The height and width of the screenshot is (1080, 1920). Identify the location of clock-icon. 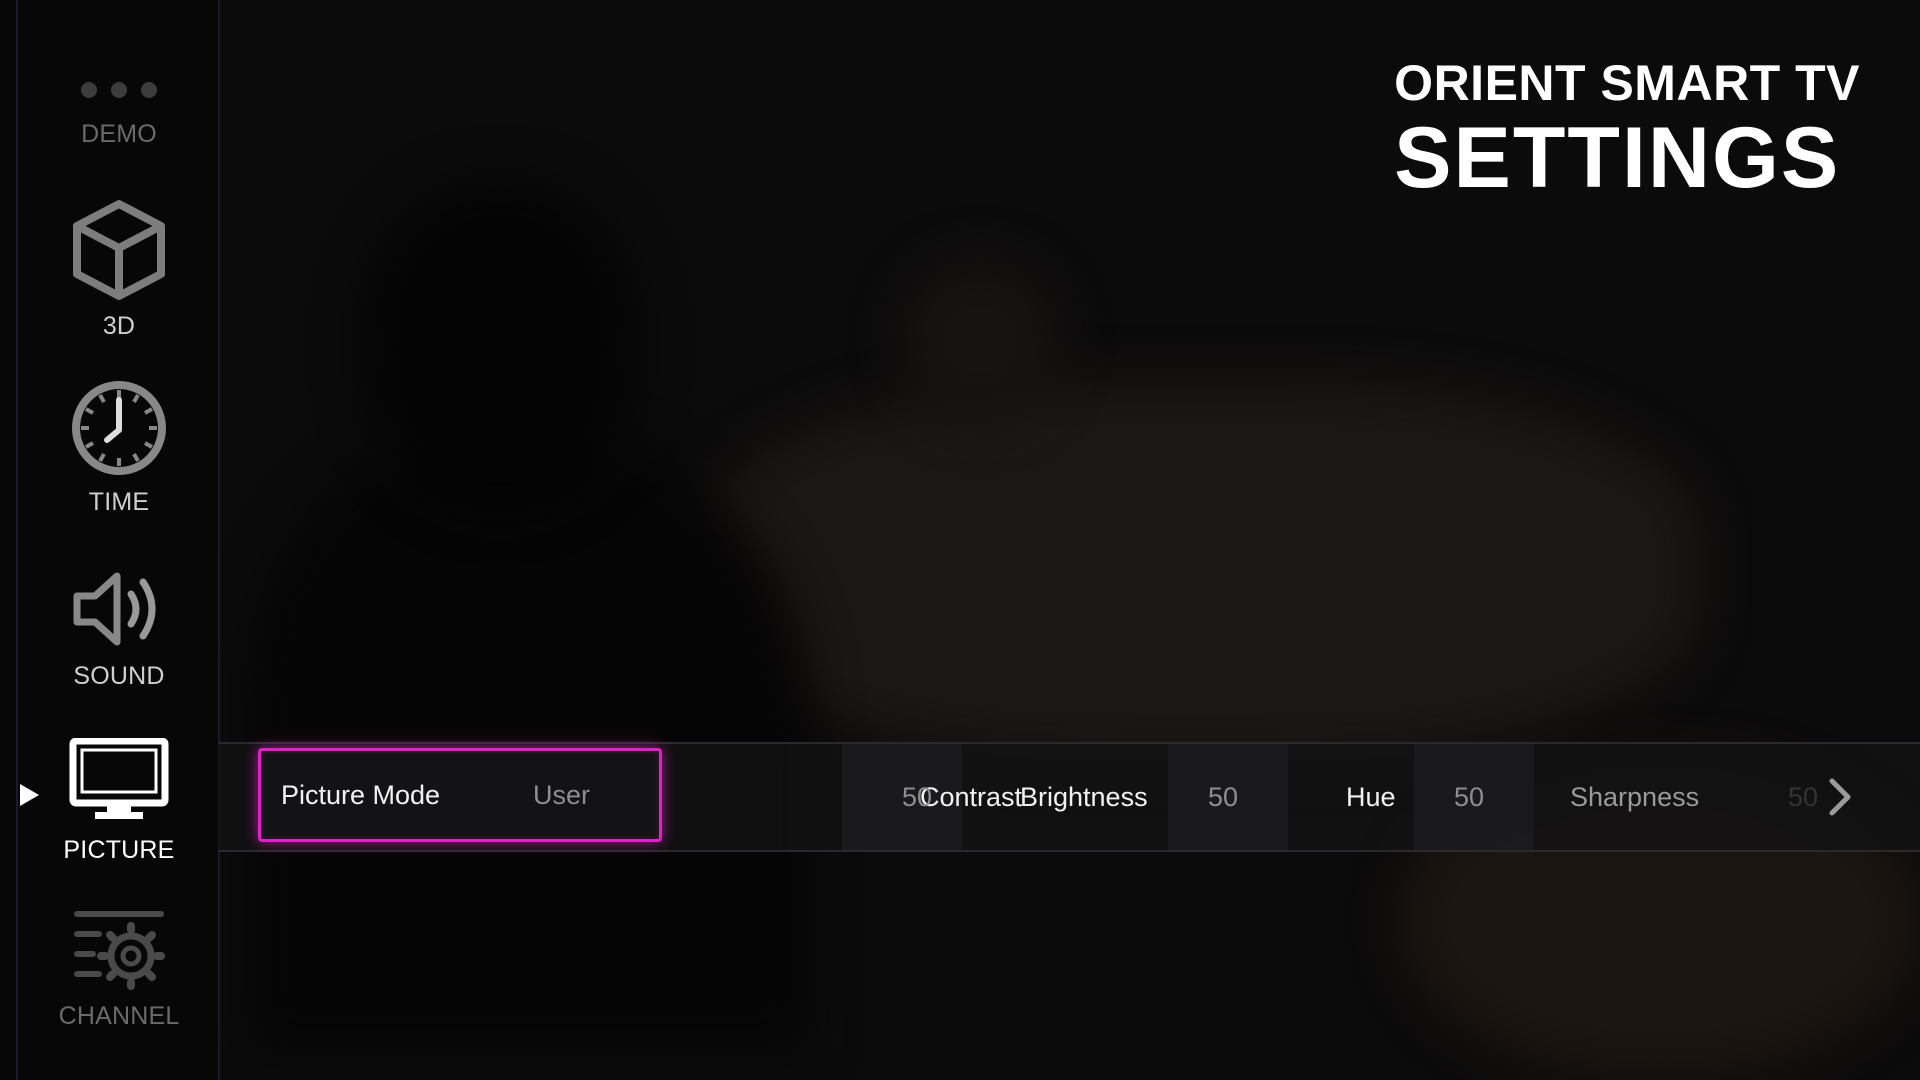
(119, 428).